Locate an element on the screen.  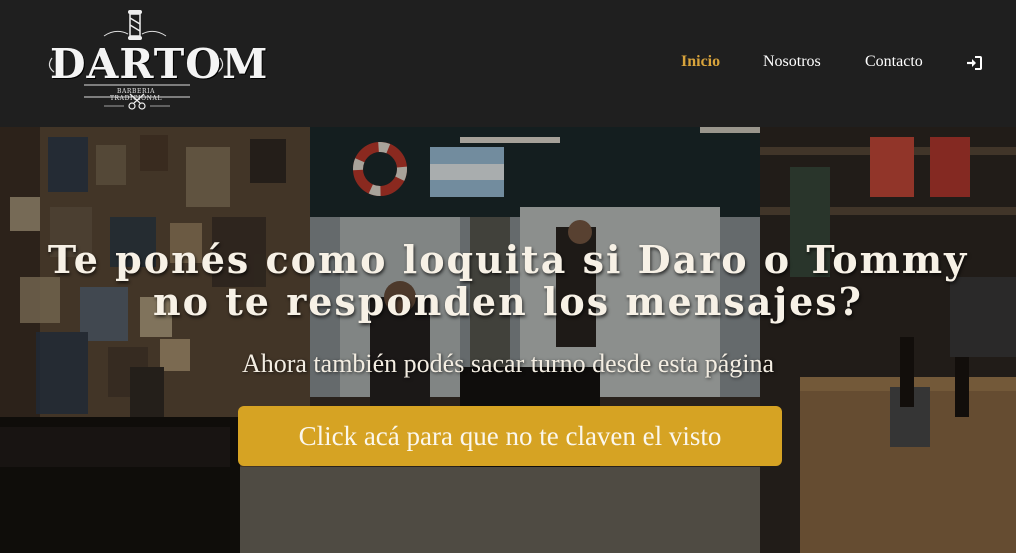
nav-link-contacto: Contacto is located at coordinates (894, 62).